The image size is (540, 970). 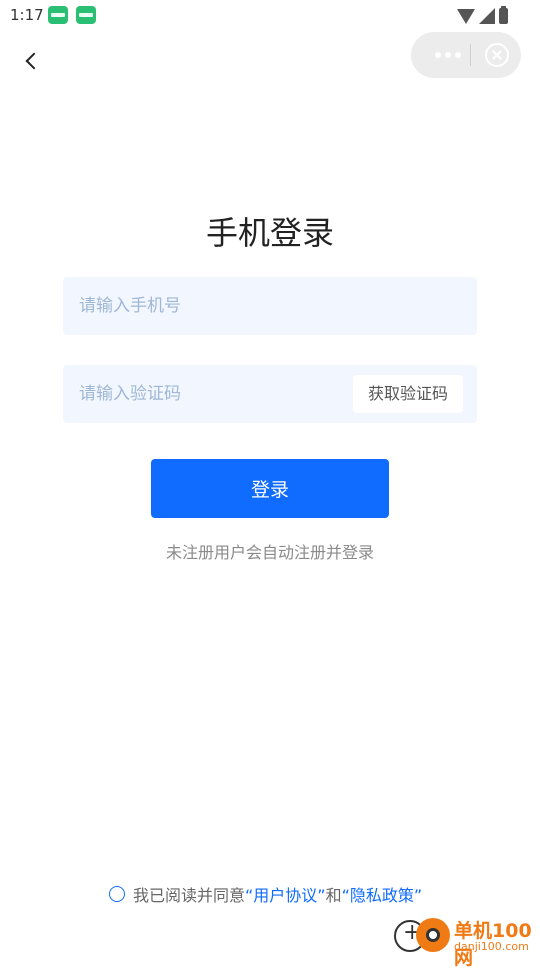 I want to click on phone-input, so click(x=269, y=306).